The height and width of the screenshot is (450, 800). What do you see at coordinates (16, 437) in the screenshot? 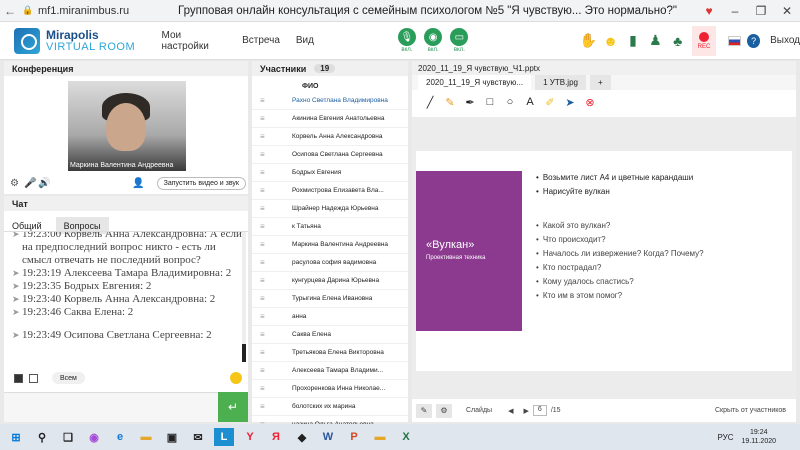
I see `windows-start-icon: ⊞` at bounding box center [16, 437].